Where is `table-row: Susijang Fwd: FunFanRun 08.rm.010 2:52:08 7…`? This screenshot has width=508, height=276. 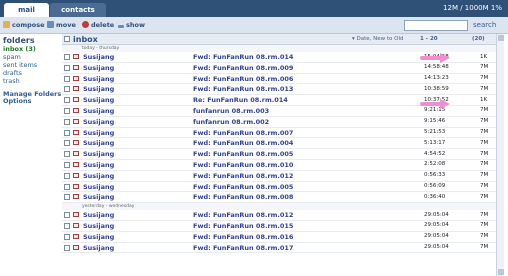
table-row: Susijang Fwd: FunFanRun 08.rm.010 2:52:08 7… is located at coordinates (279, 165).